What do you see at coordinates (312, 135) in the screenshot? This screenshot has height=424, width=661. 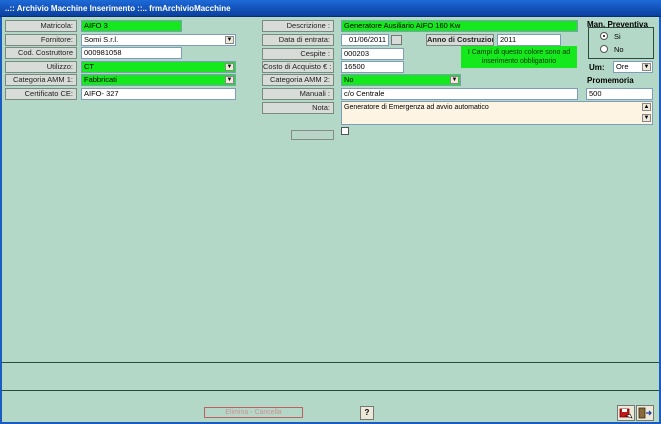 I see `disabled-button: Gestisci` at bounding box center [312, 135].